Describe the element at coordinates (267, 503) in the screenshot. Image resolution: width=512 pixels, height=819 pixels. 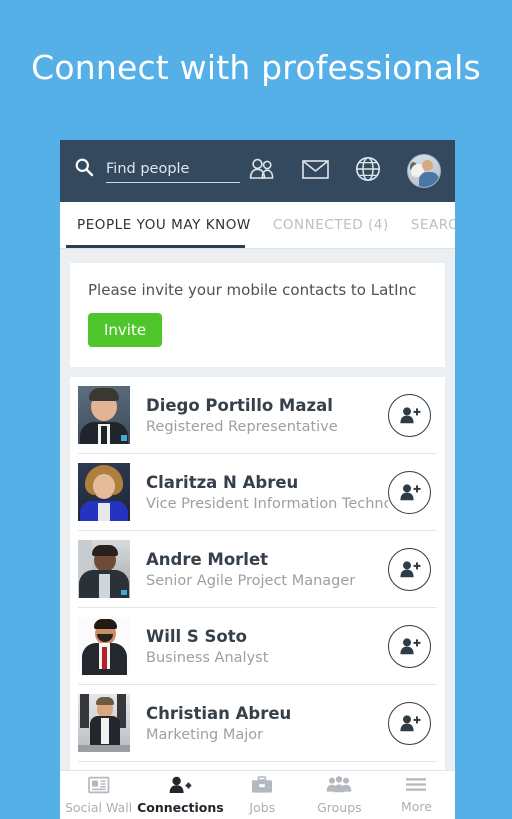
I see `person-title: Vice President Information Technology` at that location.